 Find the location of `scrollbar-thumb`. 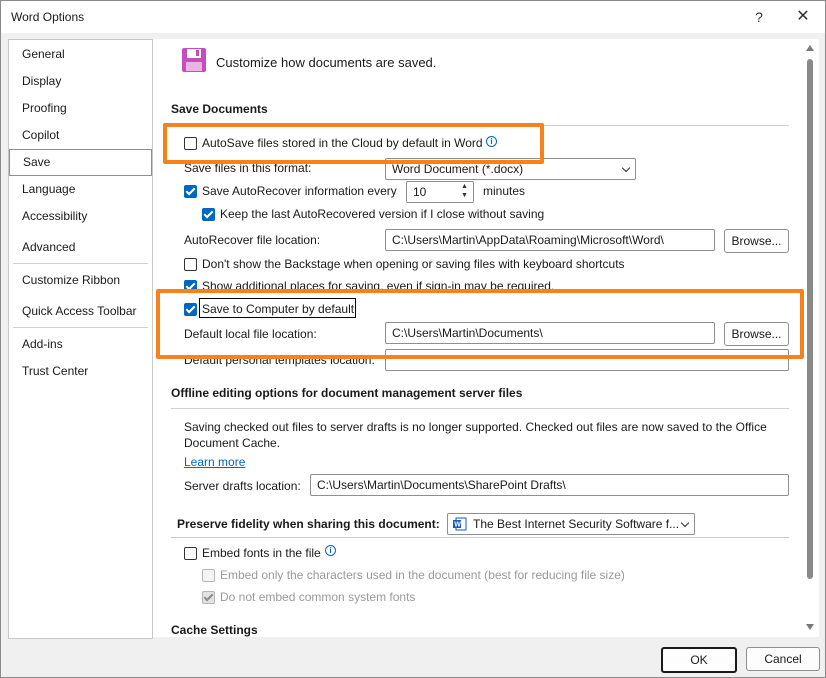

scrollbar-thumb is located at coordinates (810, 319).